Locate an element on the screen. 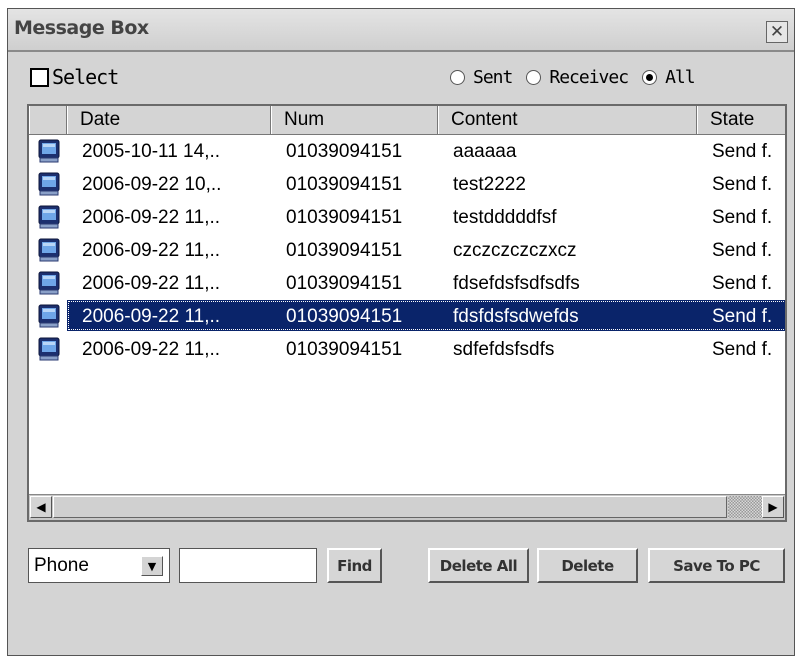 This screenshot has width=797, height=659. radio-all: All is located at coordinates (669, 77).